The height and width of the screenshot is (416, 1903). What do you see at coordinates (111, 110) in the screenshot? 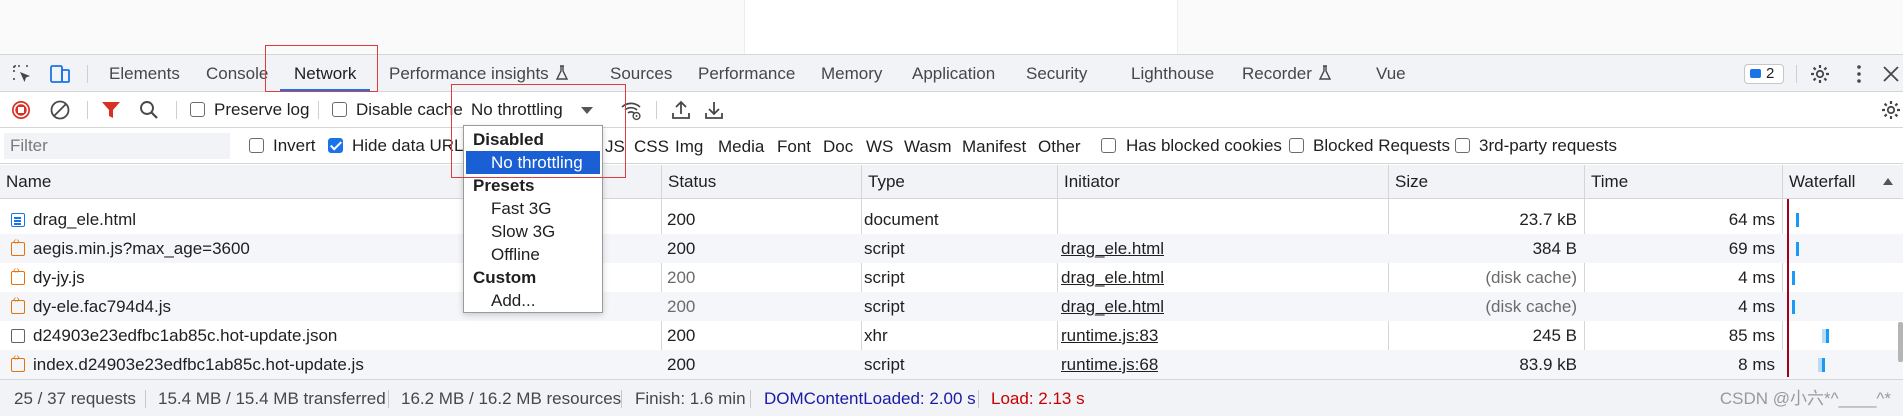
I see `filter-funnel-icon` at bounding box center [111, 110].